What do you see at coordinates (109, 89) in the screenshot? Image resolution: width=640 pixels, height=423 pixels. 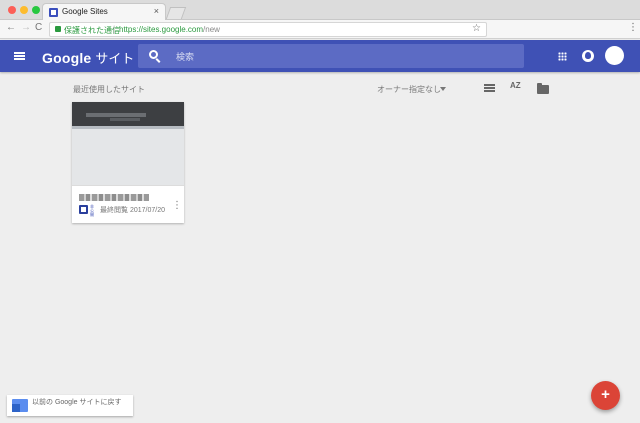 I see `section-title: 最近使用したサイト` at bounding box center [109, 89].